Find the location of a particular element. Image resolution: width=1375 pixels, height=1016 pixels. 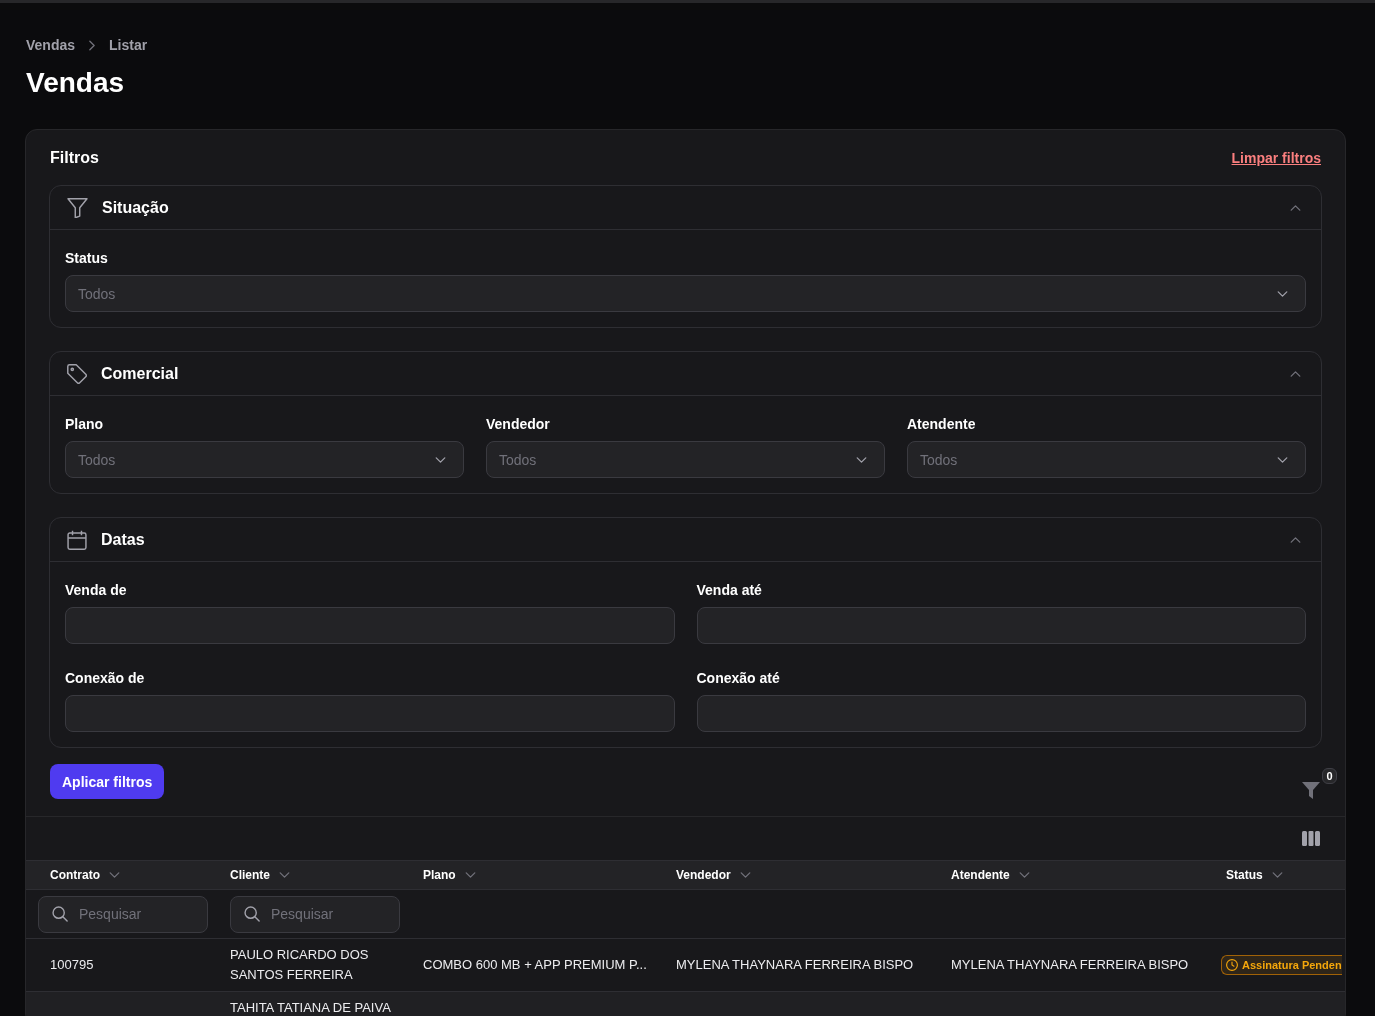

table-cell-text: TAHITA TATIANA DE PAIVA is located at coordinates (310, 1007).